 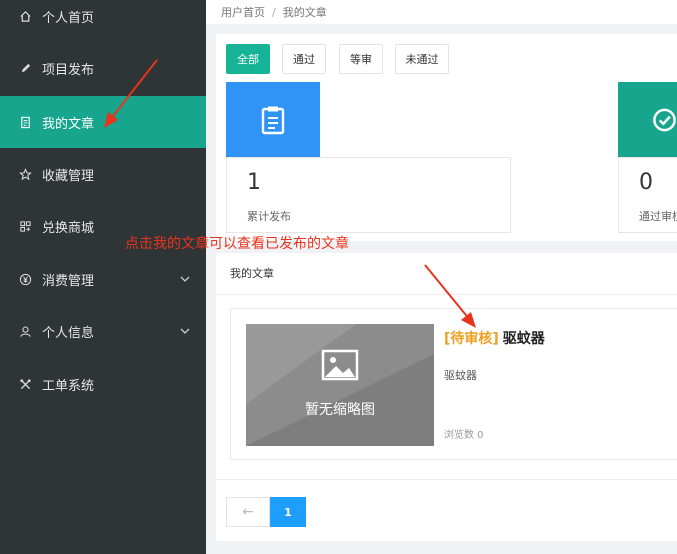 I want to click on stat-box: 0 通过审核, so click(x=647, y=195).